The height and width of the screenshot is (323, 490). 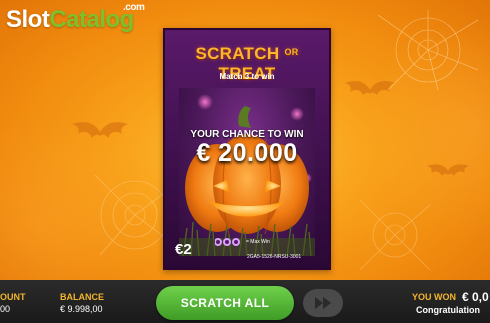 I want to click on ticket-title-or: OR, so click(x=291, y=52).